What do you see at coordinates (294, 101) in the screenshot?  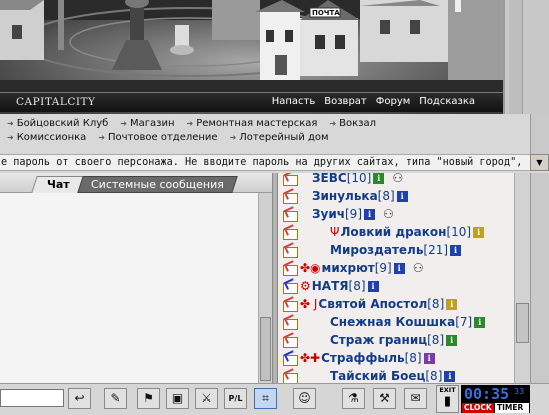 I see `menu-attack: Напасть` at bounding box center [294, 101].